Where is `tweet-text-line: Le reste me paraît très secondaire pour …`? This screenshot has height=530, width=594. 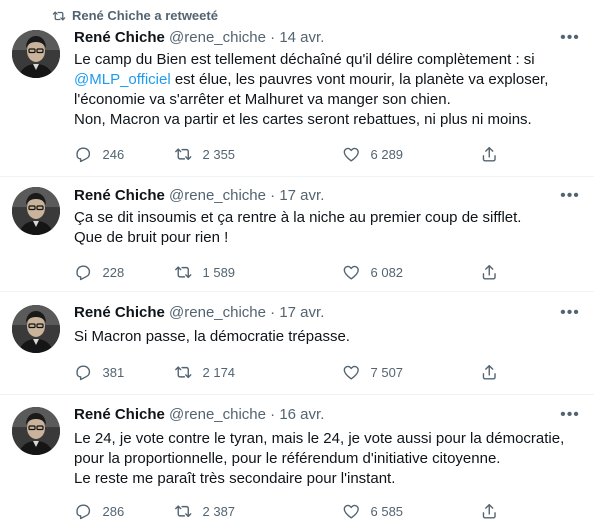 tweet-text-line: Le reste me paraît très secondaire pour … is located at coordinates (235, 478).